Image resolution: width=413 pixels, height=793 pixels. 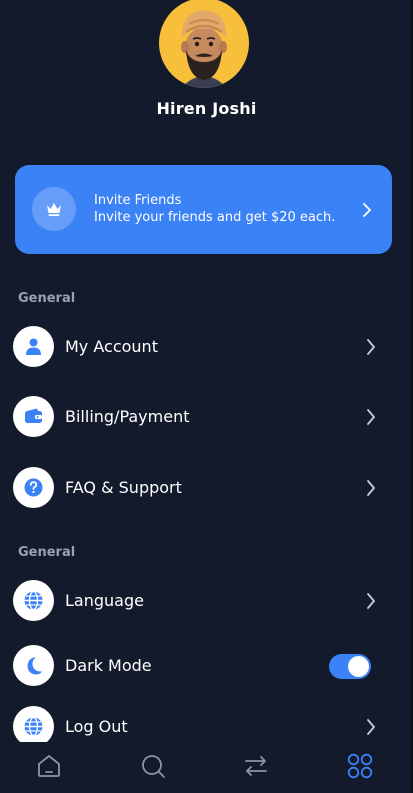 What do you see at coordinates (204, 49) in the screenshot?
I see `avatar-illustration` at bounding box center [204, 49].